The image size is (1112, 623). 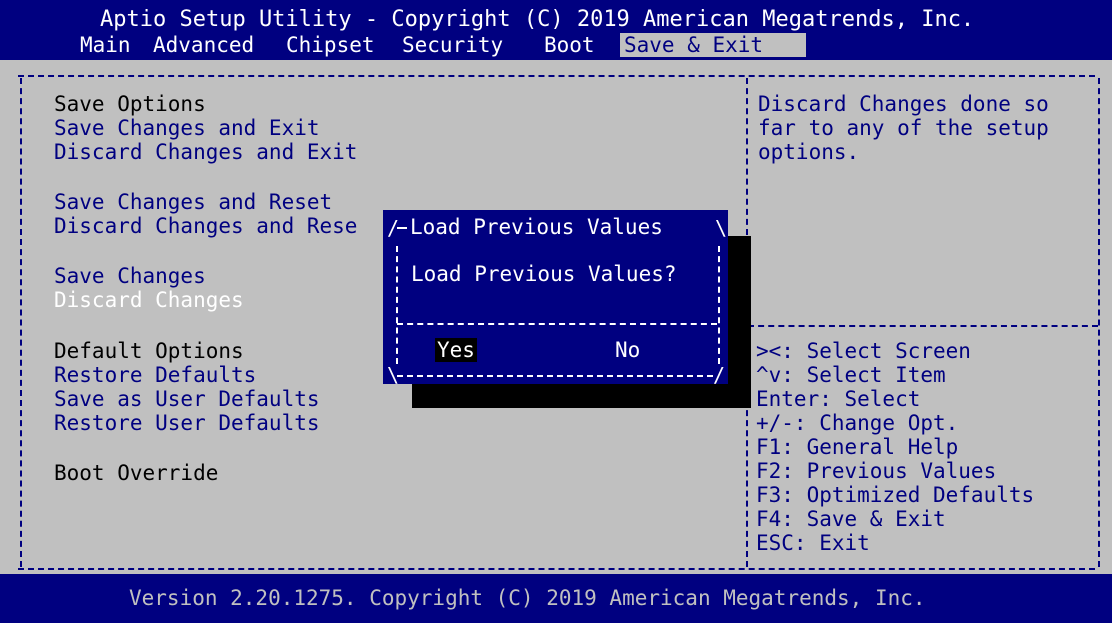 What do you see at coordinates (569, 45) in the screenshot?
I see `tab-boot: Boot` at bounding box center [569, 45].